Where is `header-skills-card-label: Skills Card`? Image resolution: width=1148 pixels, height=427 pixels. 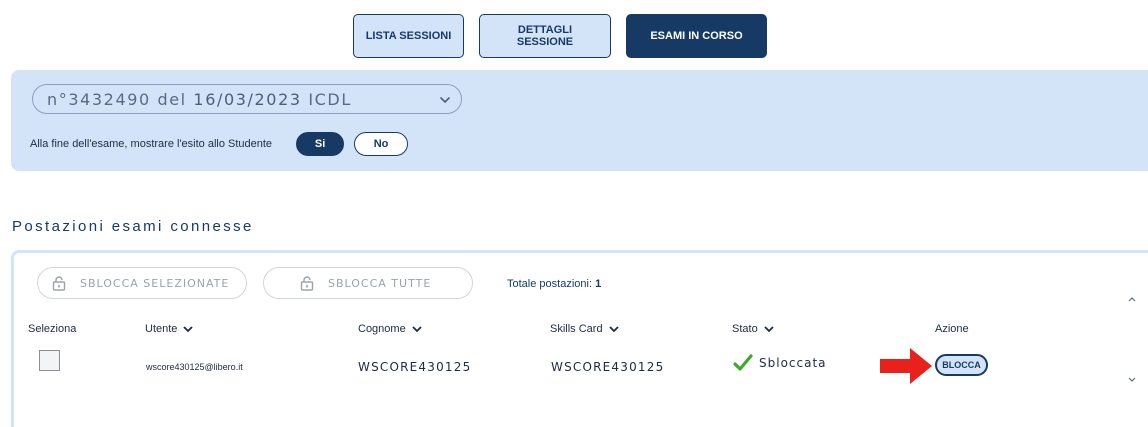
header-skills-card-label: Skills Card is located at coordinates (576, 329).